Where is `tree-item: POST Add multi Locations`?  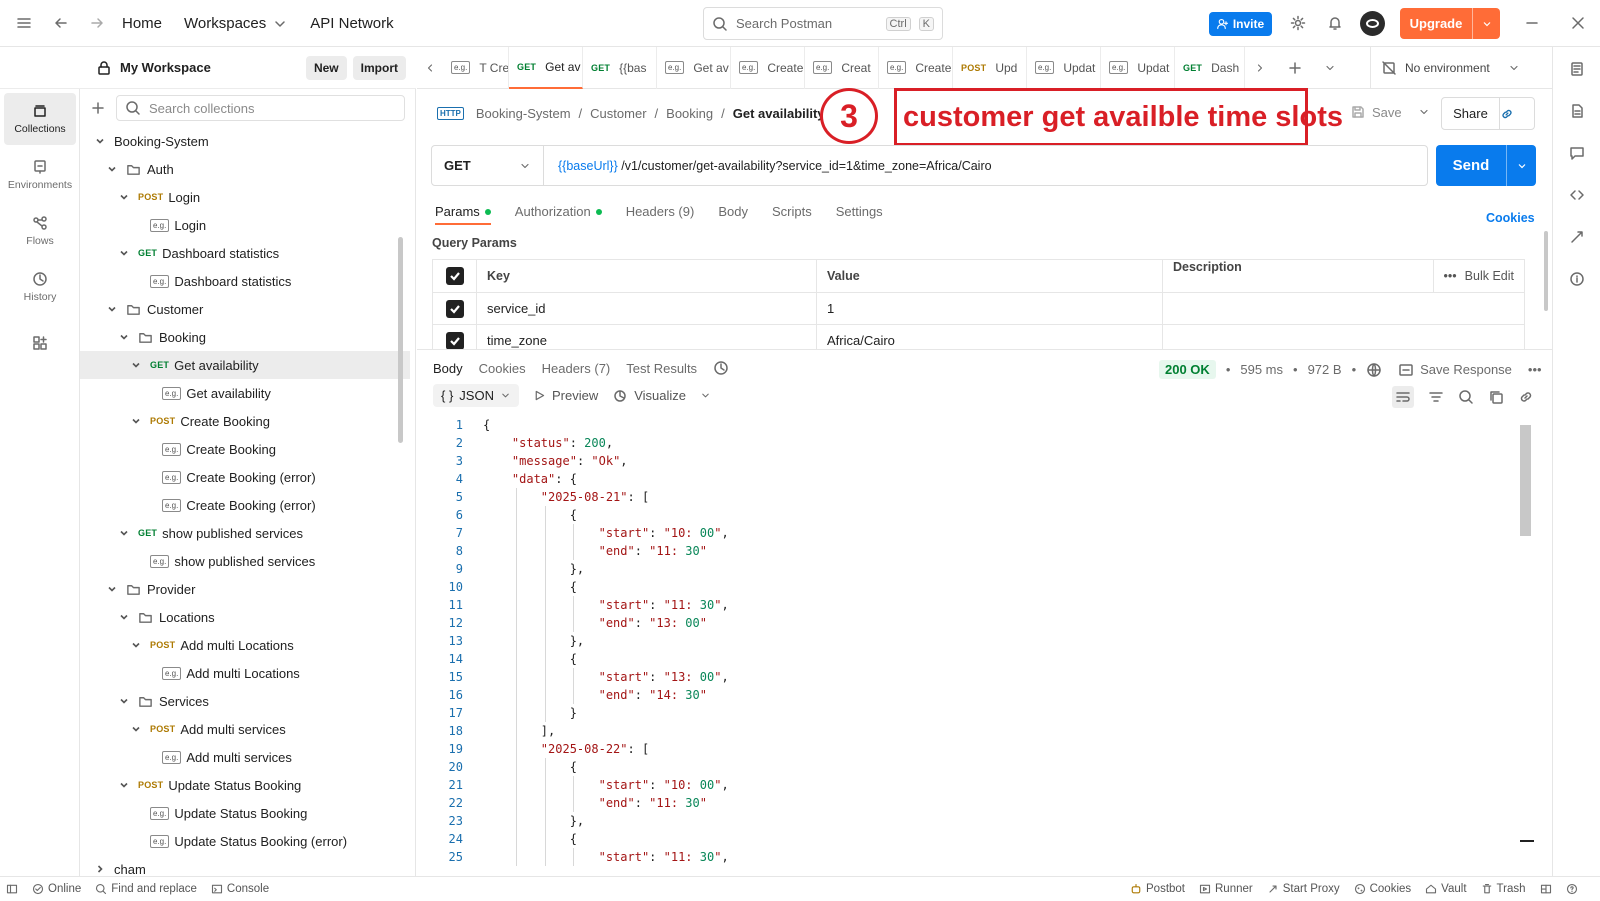
tree-item: POST Add multi Locations is located at coordinates (245, 645).